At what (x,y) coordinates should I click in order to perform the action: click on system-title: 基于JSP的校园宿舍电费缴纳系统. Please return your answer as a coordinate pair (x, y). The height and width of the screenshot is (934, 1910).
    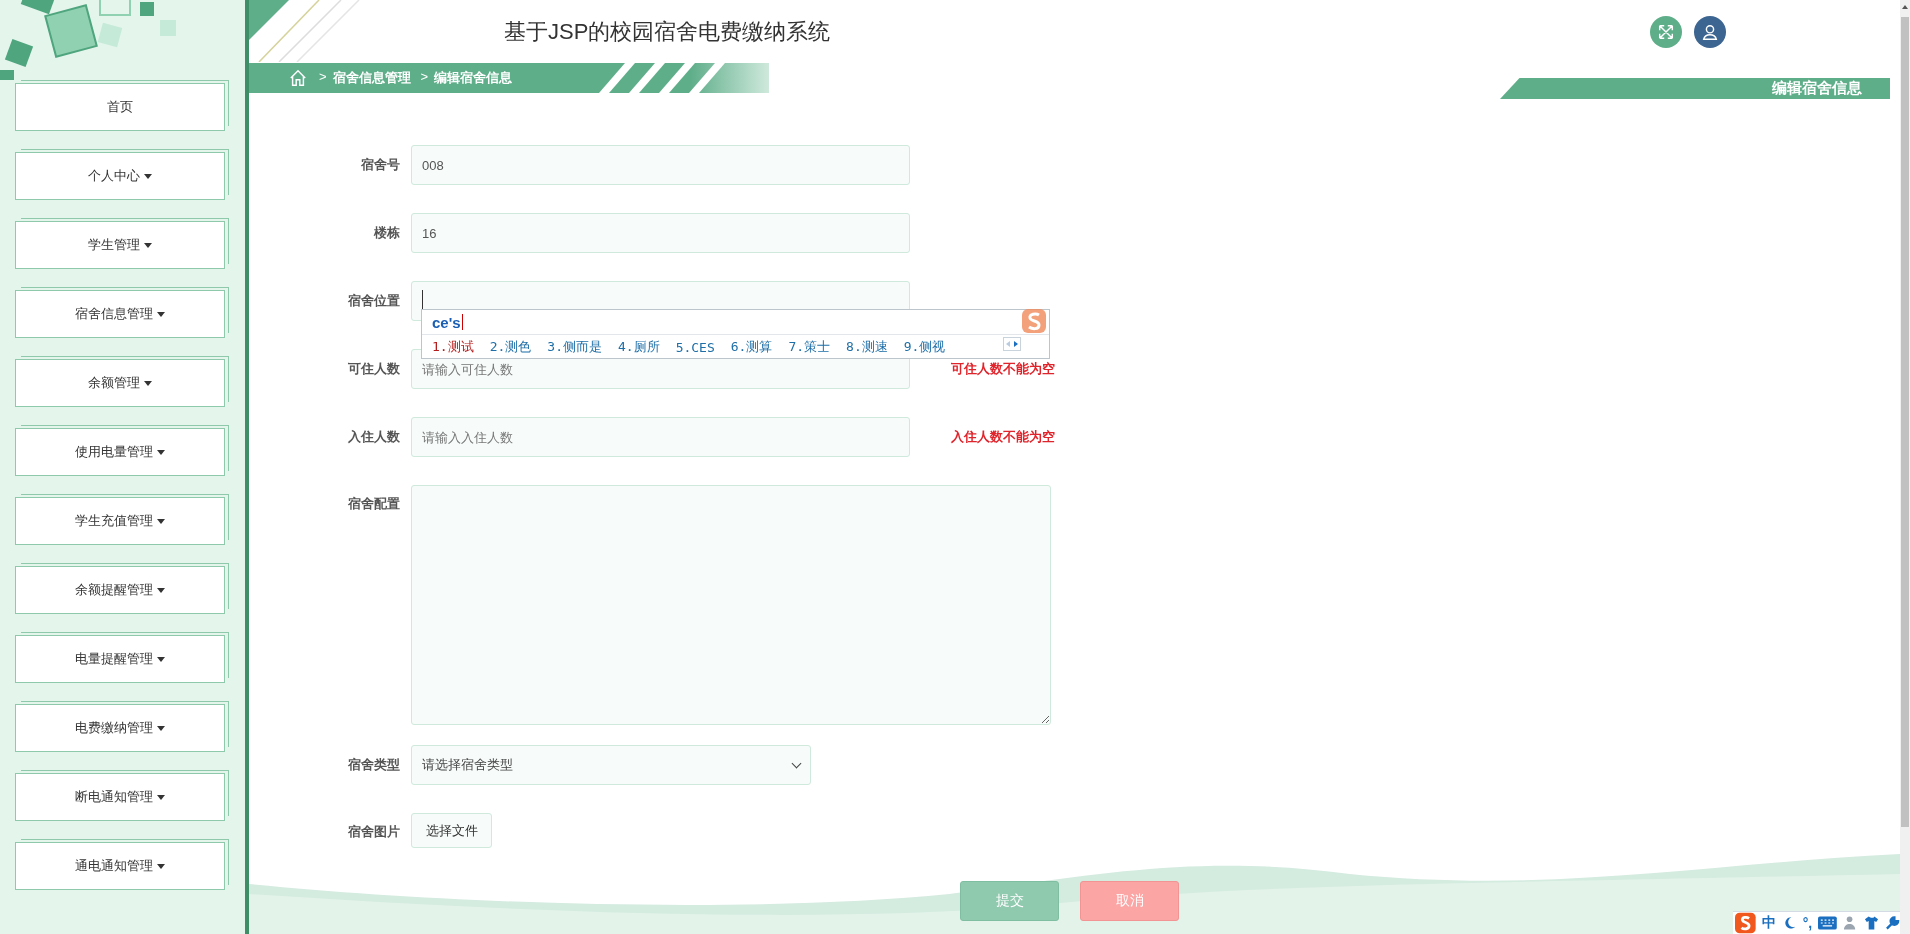
    Looking at the image, I should click on (667, 31).